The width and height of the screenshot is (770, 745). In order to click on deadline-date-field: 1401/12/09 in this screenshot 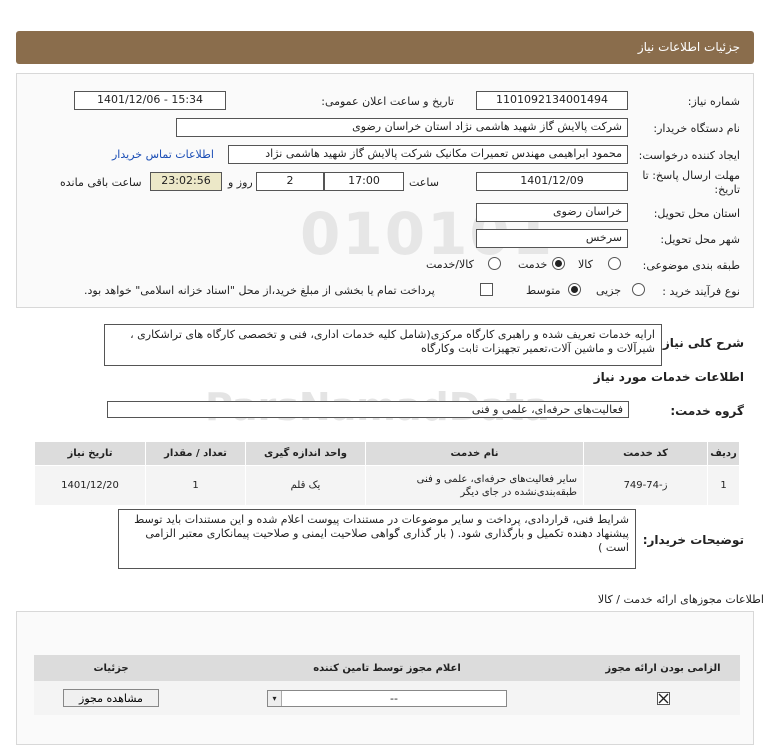, I will do `click(552, 181)`.